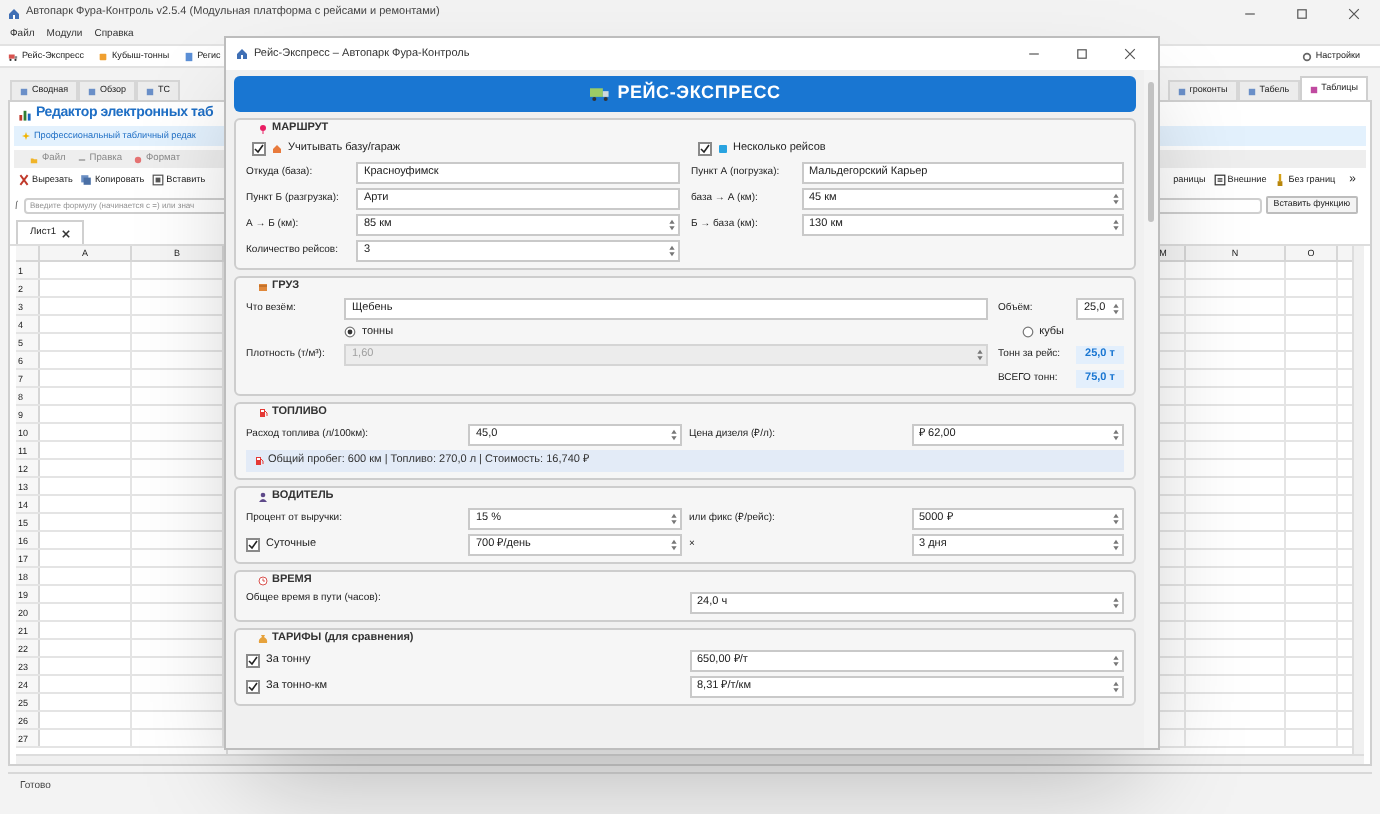  Describe the element at coordinates (34, 159) in the screenshot. I see `folder-icon` at that location.